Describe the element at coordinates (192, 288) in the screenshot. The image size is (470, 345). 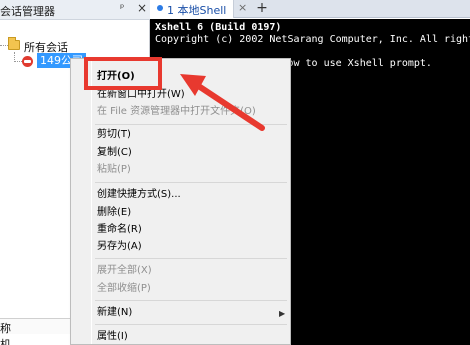
I see `menu-item-collapse-all: 全部收缩(P)` at that location.